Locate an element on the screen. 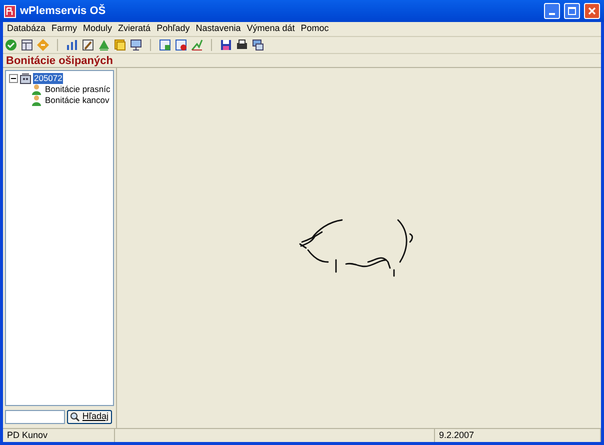  check-icon is located at coordinates (11, 45).